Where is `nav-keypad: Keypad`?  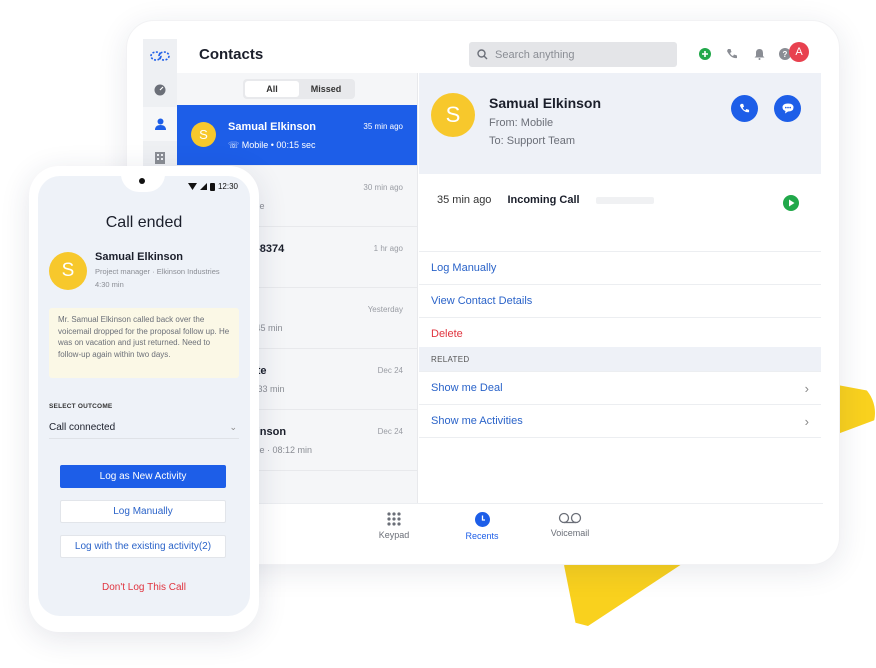
nav-keypad: Keypad is located at coordinates (394, 526).